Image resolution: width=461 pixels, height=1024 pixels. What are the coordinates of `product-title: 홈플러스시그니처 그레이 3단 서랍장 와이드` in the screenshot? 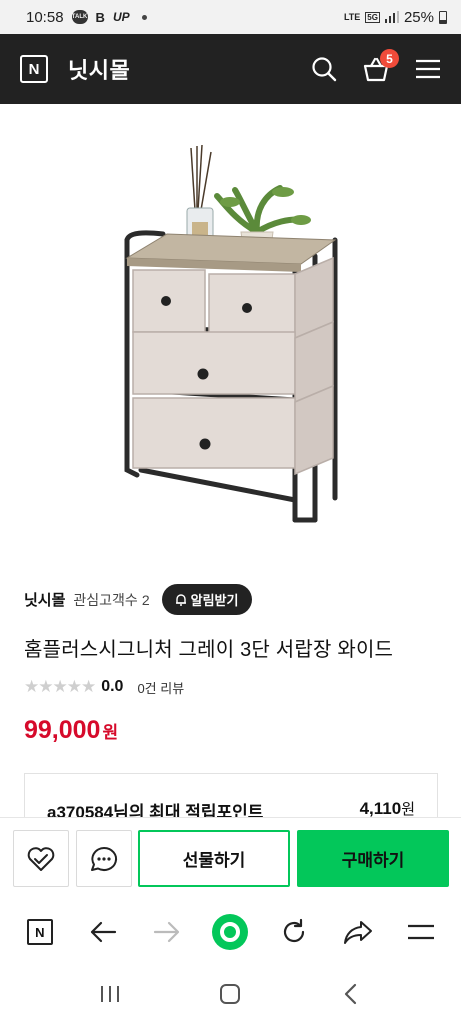 It's located at (209, 650).